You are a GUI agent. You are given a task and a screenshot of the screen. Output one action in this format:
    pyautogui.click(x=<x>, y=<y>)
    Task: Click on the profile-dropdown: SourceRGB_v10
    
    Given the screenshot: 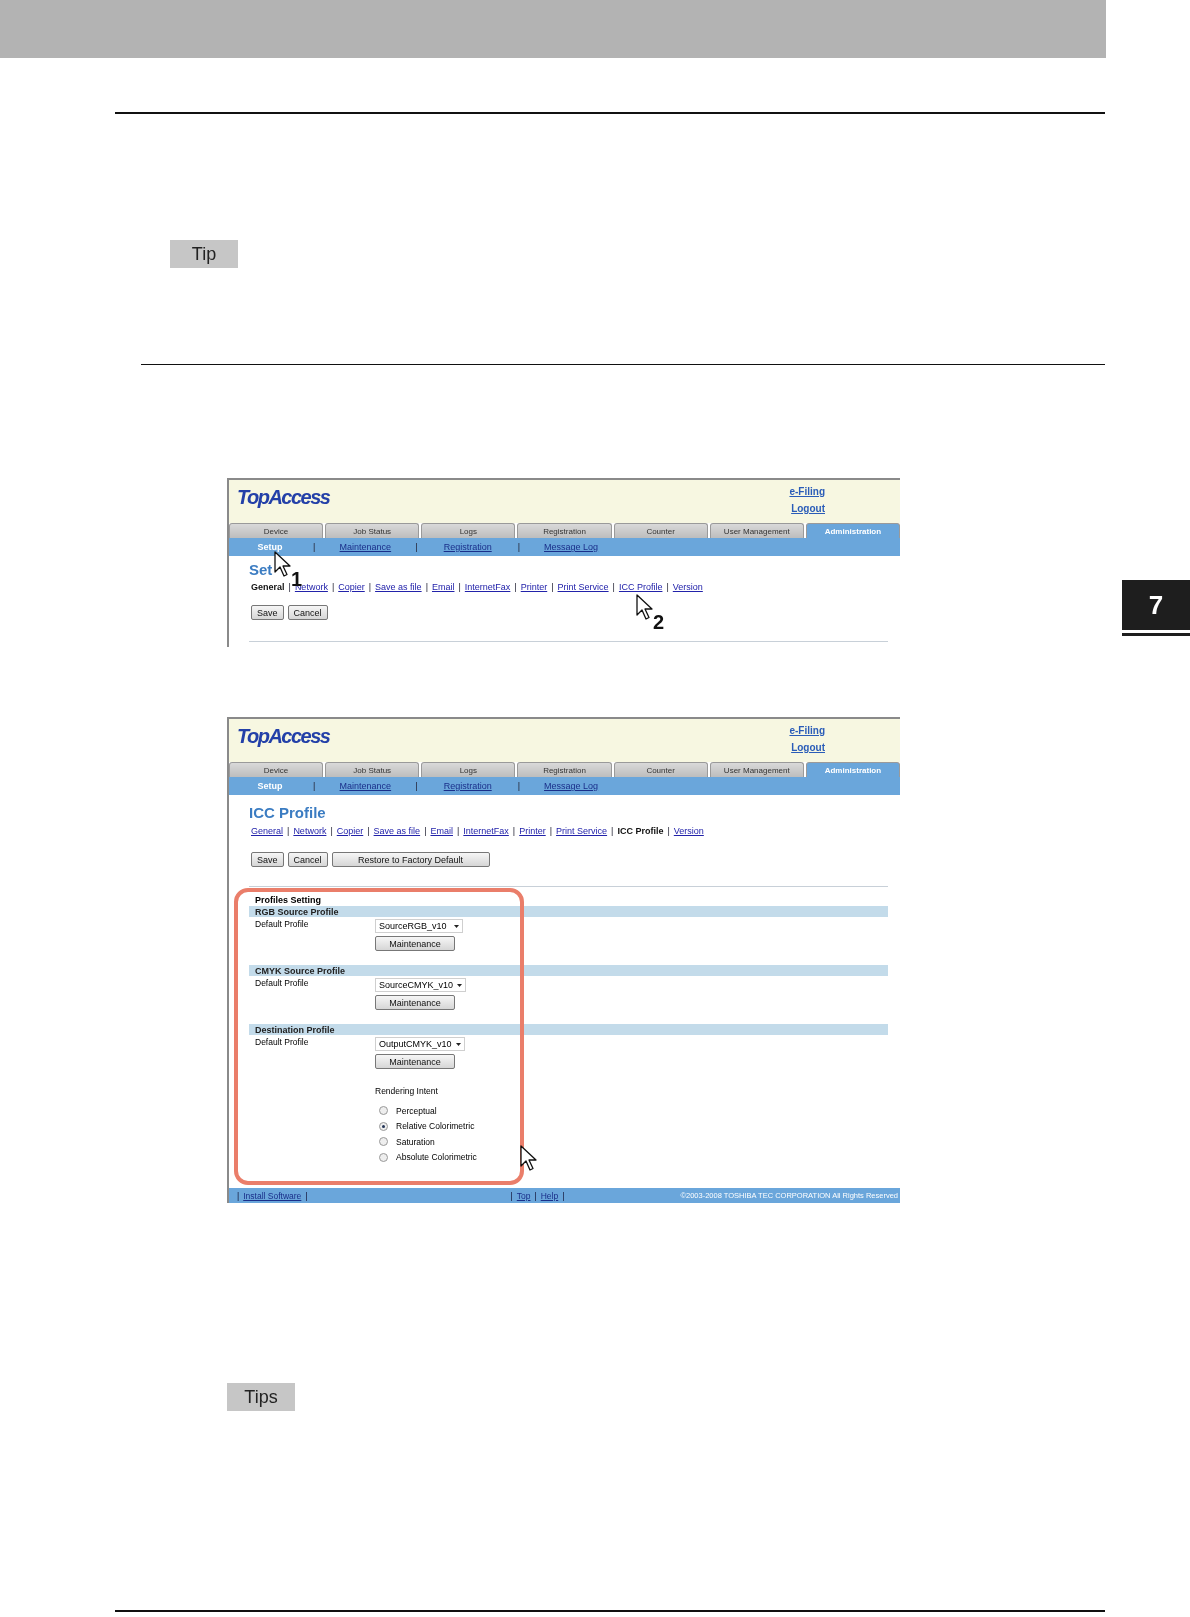 What is the action you would take?
    pyautogui.click(x=419, y=926)
    